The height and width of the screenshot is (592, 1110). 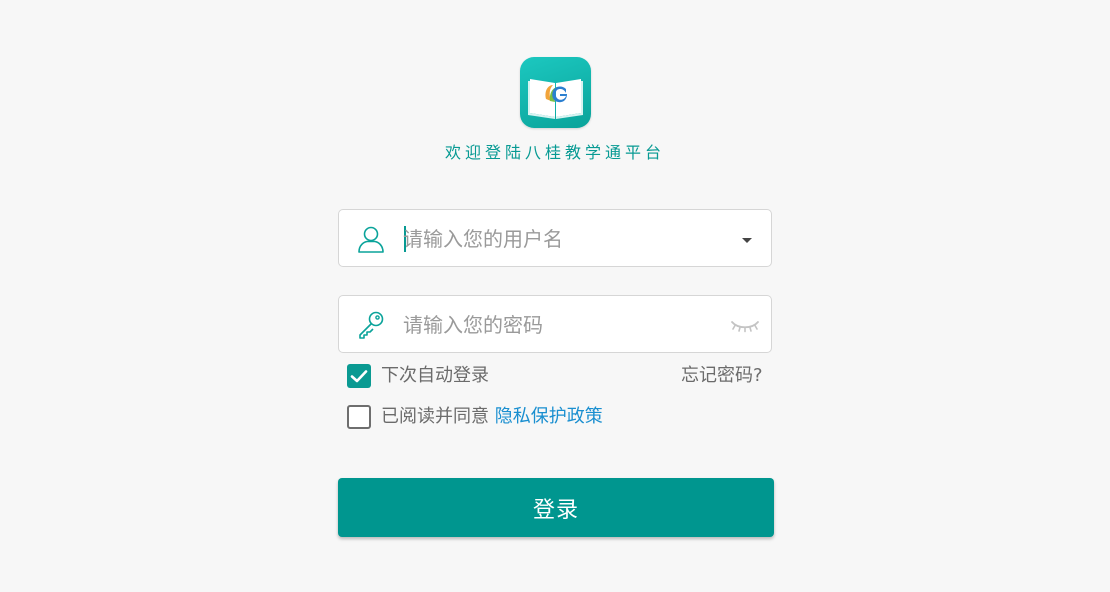 What do you see at coordinates (554, 152) in the screenshot?
I see `welcome-title: 欢迎登陆八桂教学通平台` at bounding box center [554, 152].